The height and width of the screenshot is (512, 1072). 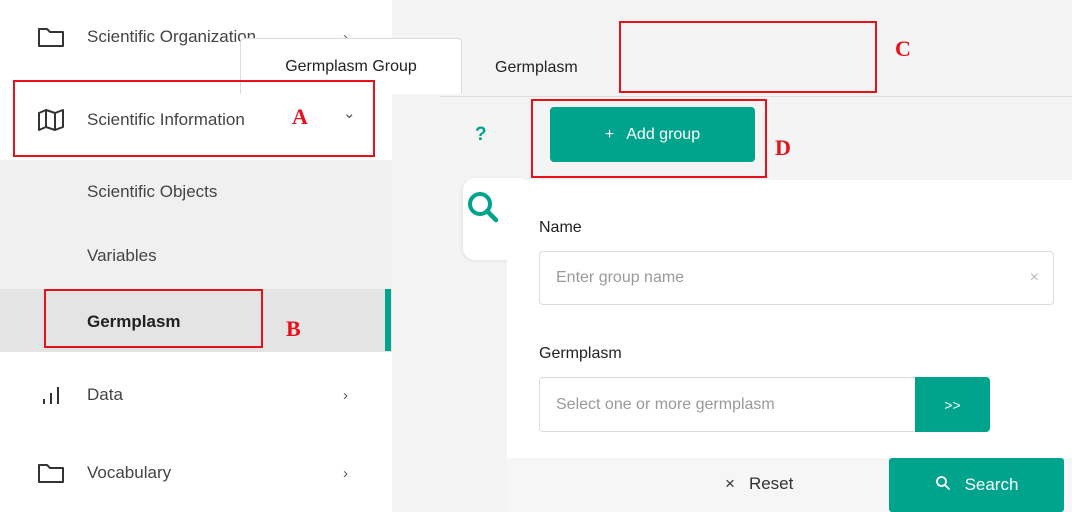 I want to click on sidebar-item-label: Data, so click(x=105, y=394).